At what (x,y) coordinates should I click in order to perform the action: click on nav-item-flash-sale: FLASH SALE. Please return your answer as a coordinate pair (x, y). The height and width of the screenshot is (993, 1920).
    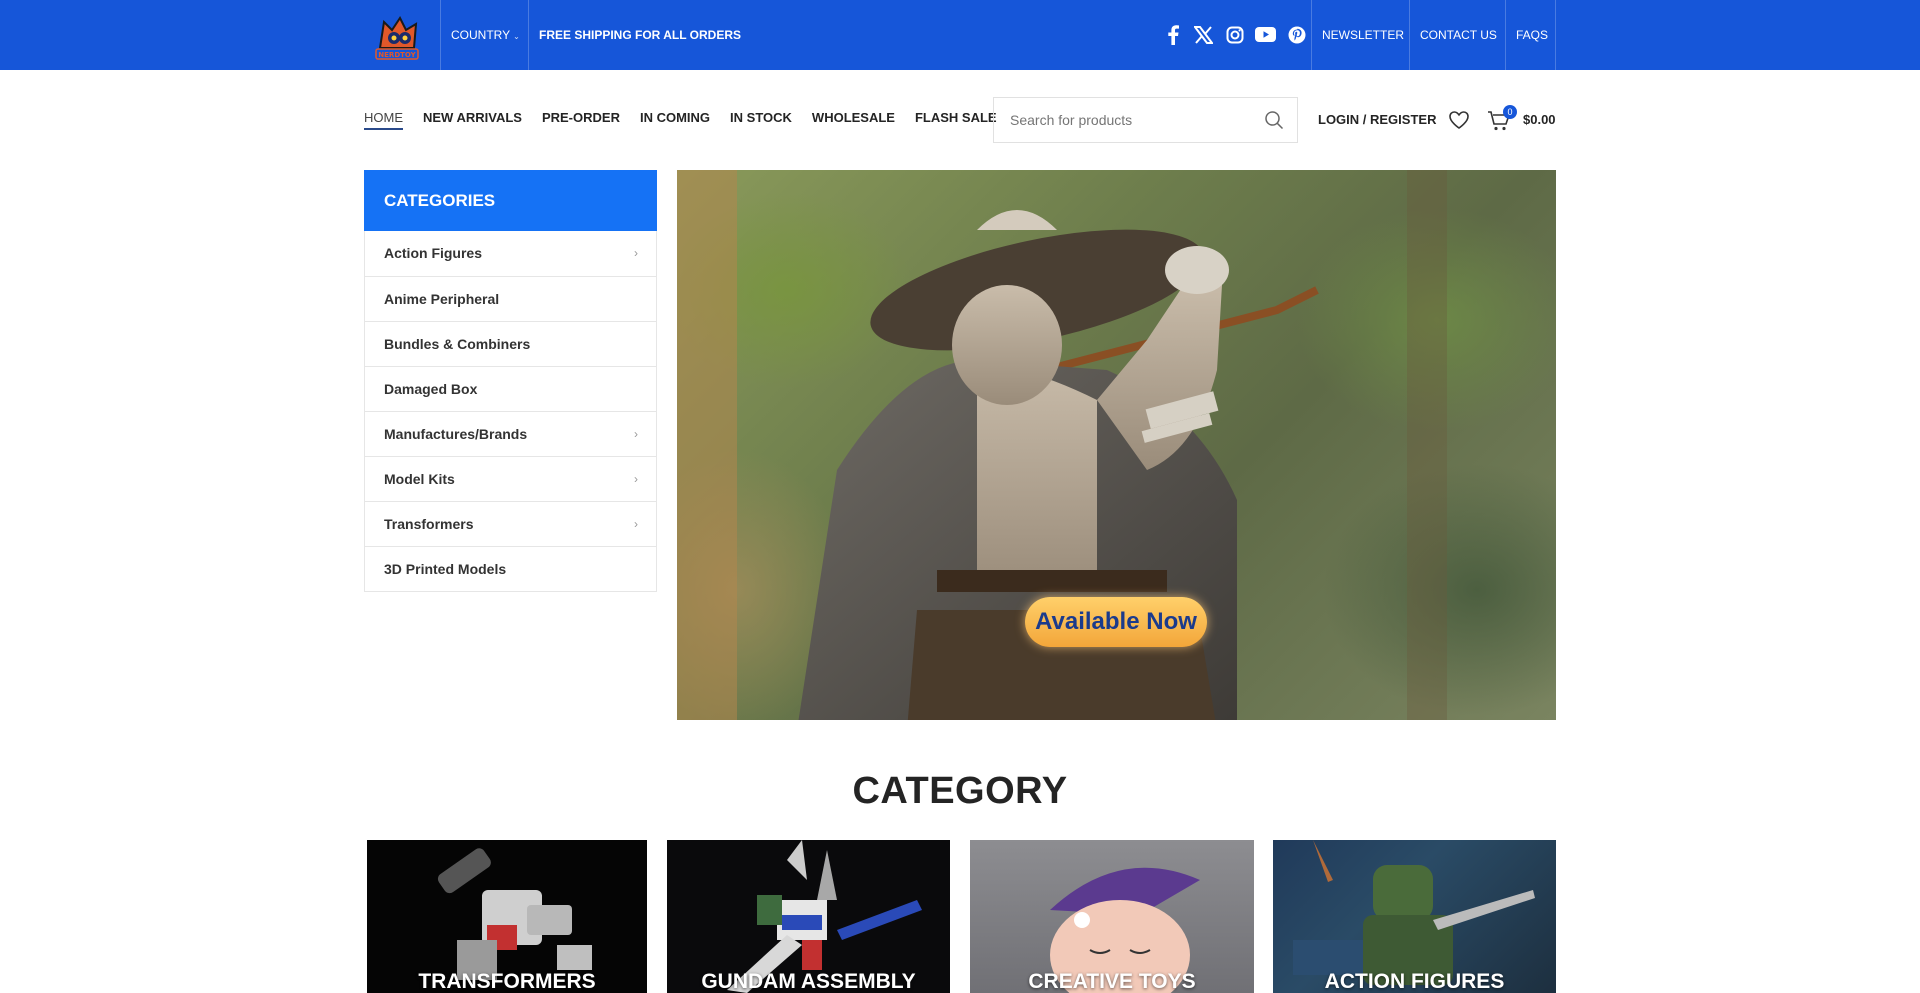
    Looking at the image, I should click on (956, 120).